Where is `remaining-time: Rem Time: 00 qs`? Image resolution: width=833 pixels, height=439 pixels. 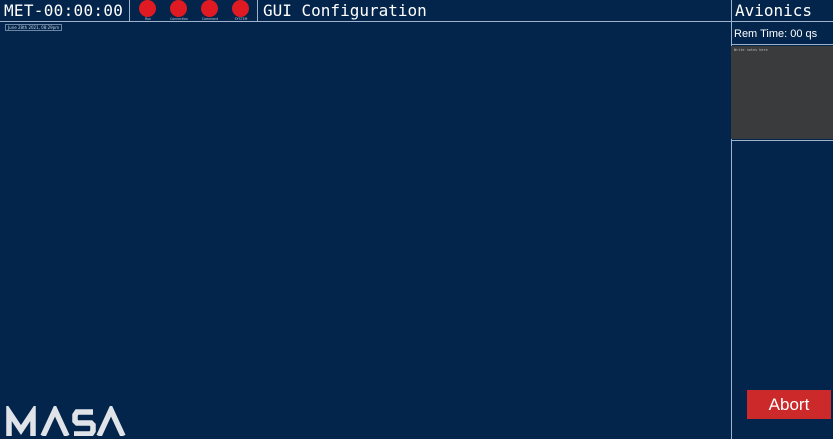 remaining-time: Rem Time: 00 qs is located at coordinates (776, 34).